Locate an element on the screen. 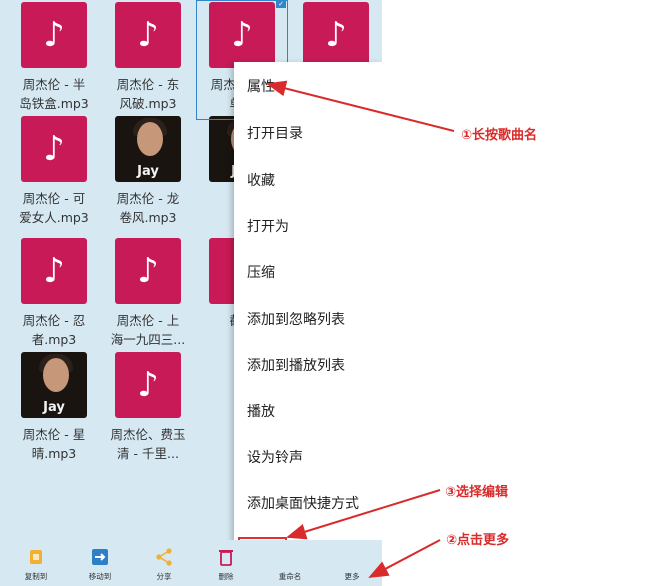 The width and height of the screenshot is (660, 586). arrow-select-edit is located at coordinates (363, 514).